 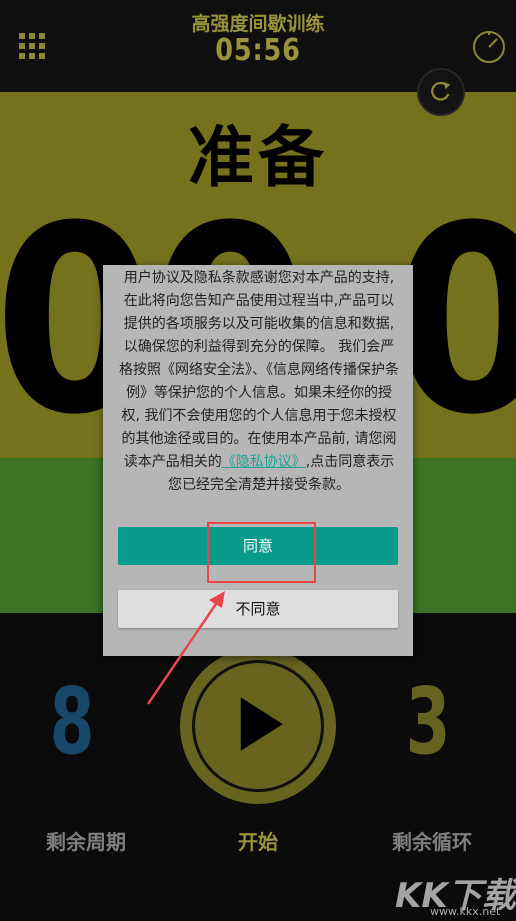 I want to click on privacy-policy-link: 《隐私协议》, so click(x=264, y=462).